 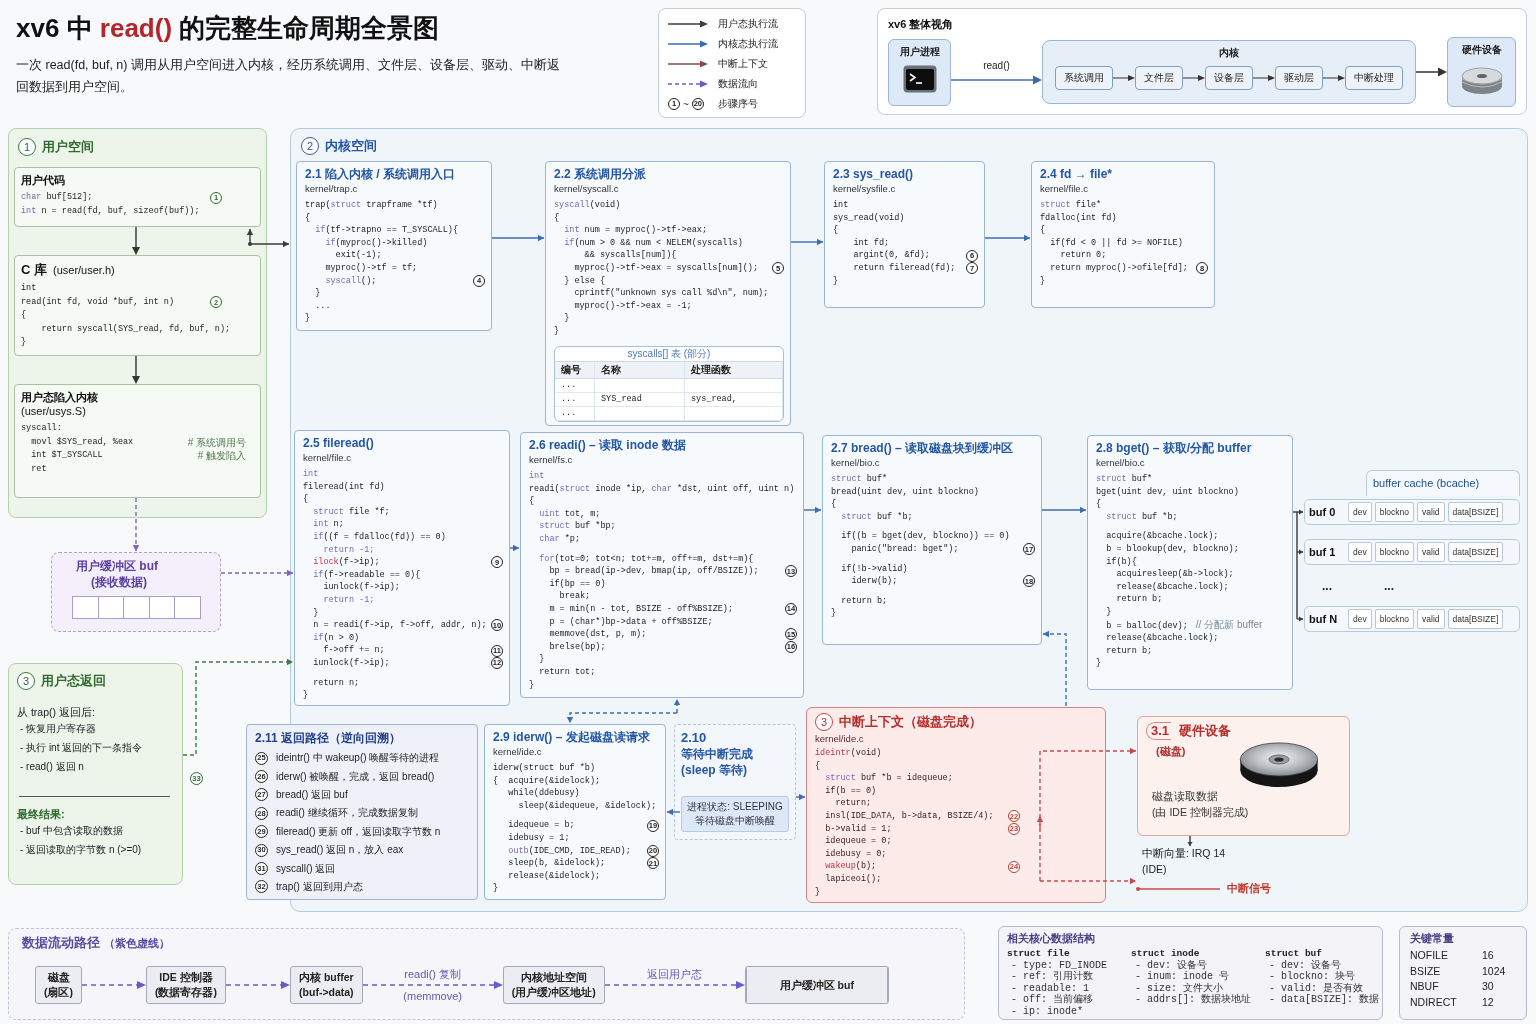 What do you see at coordinates (358, 255) in the screenshot?
I see `code-line: exit(-1);` at bounding box center [358, 255].